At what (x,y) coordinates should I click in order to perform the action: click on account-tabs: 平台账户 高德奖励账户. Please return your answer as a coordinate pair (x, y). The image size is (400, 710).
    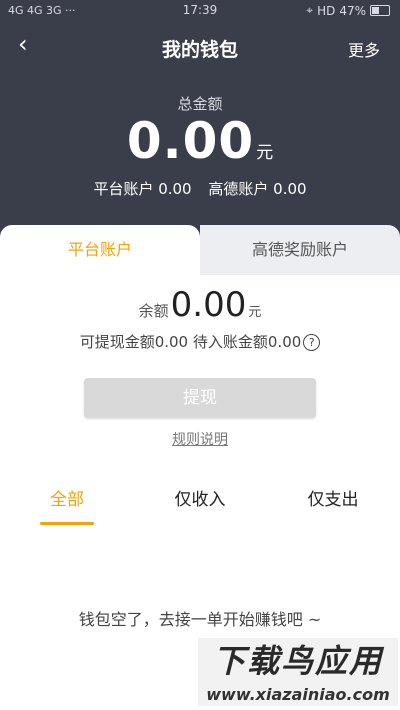
    Looking at the image, I should click on (200, 250).